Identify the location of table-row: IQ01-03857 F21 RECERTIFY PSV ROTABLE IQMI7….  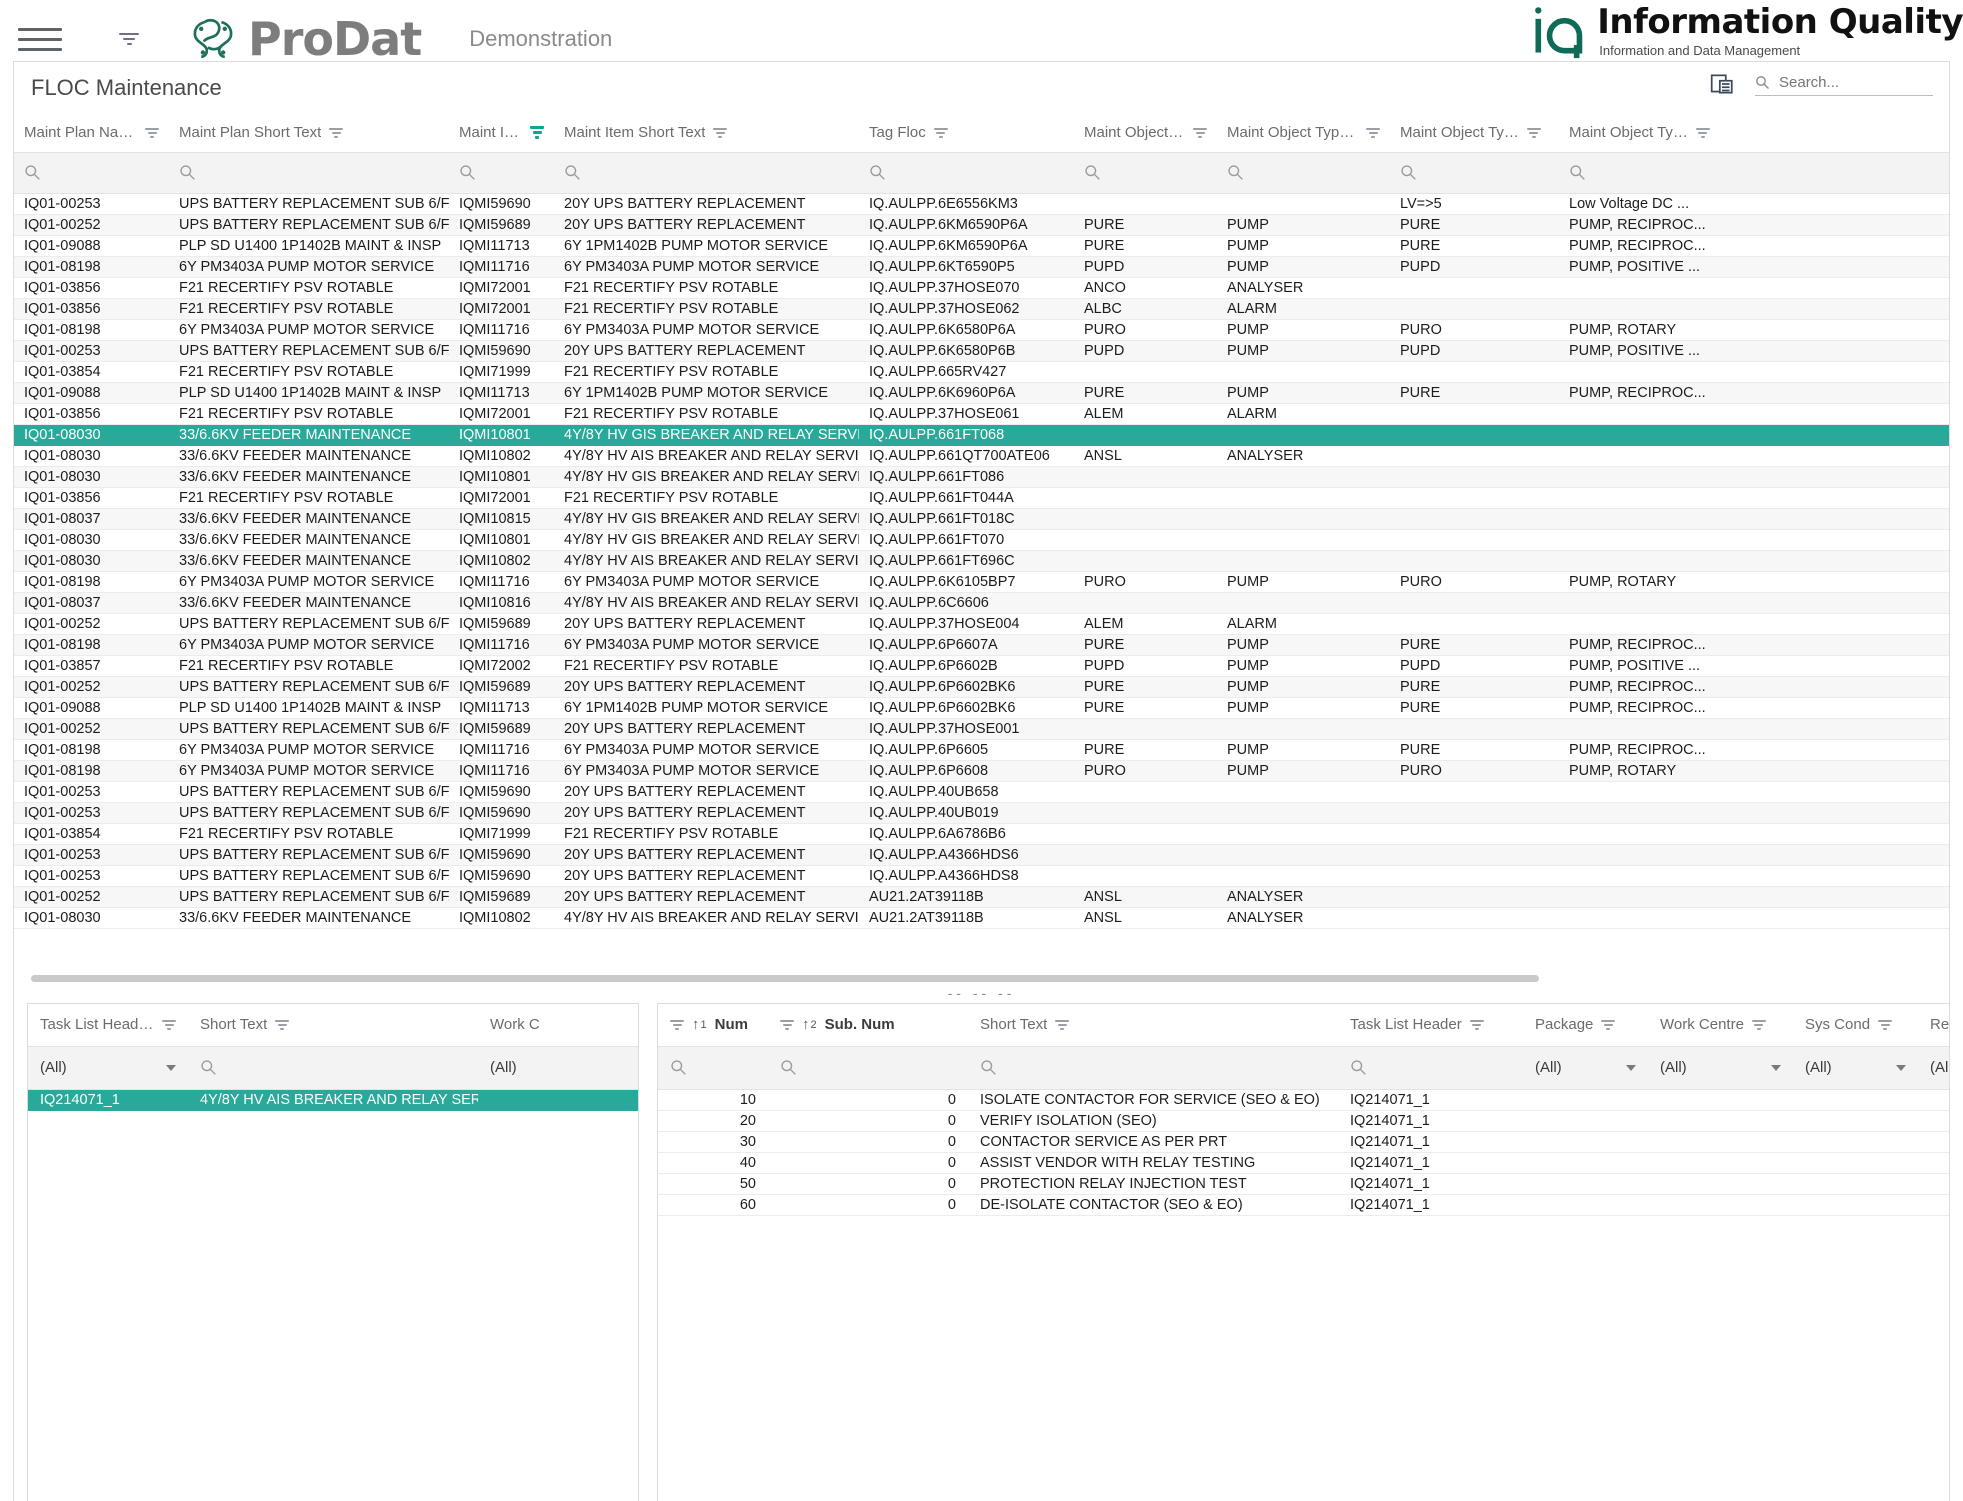
(981, 666).